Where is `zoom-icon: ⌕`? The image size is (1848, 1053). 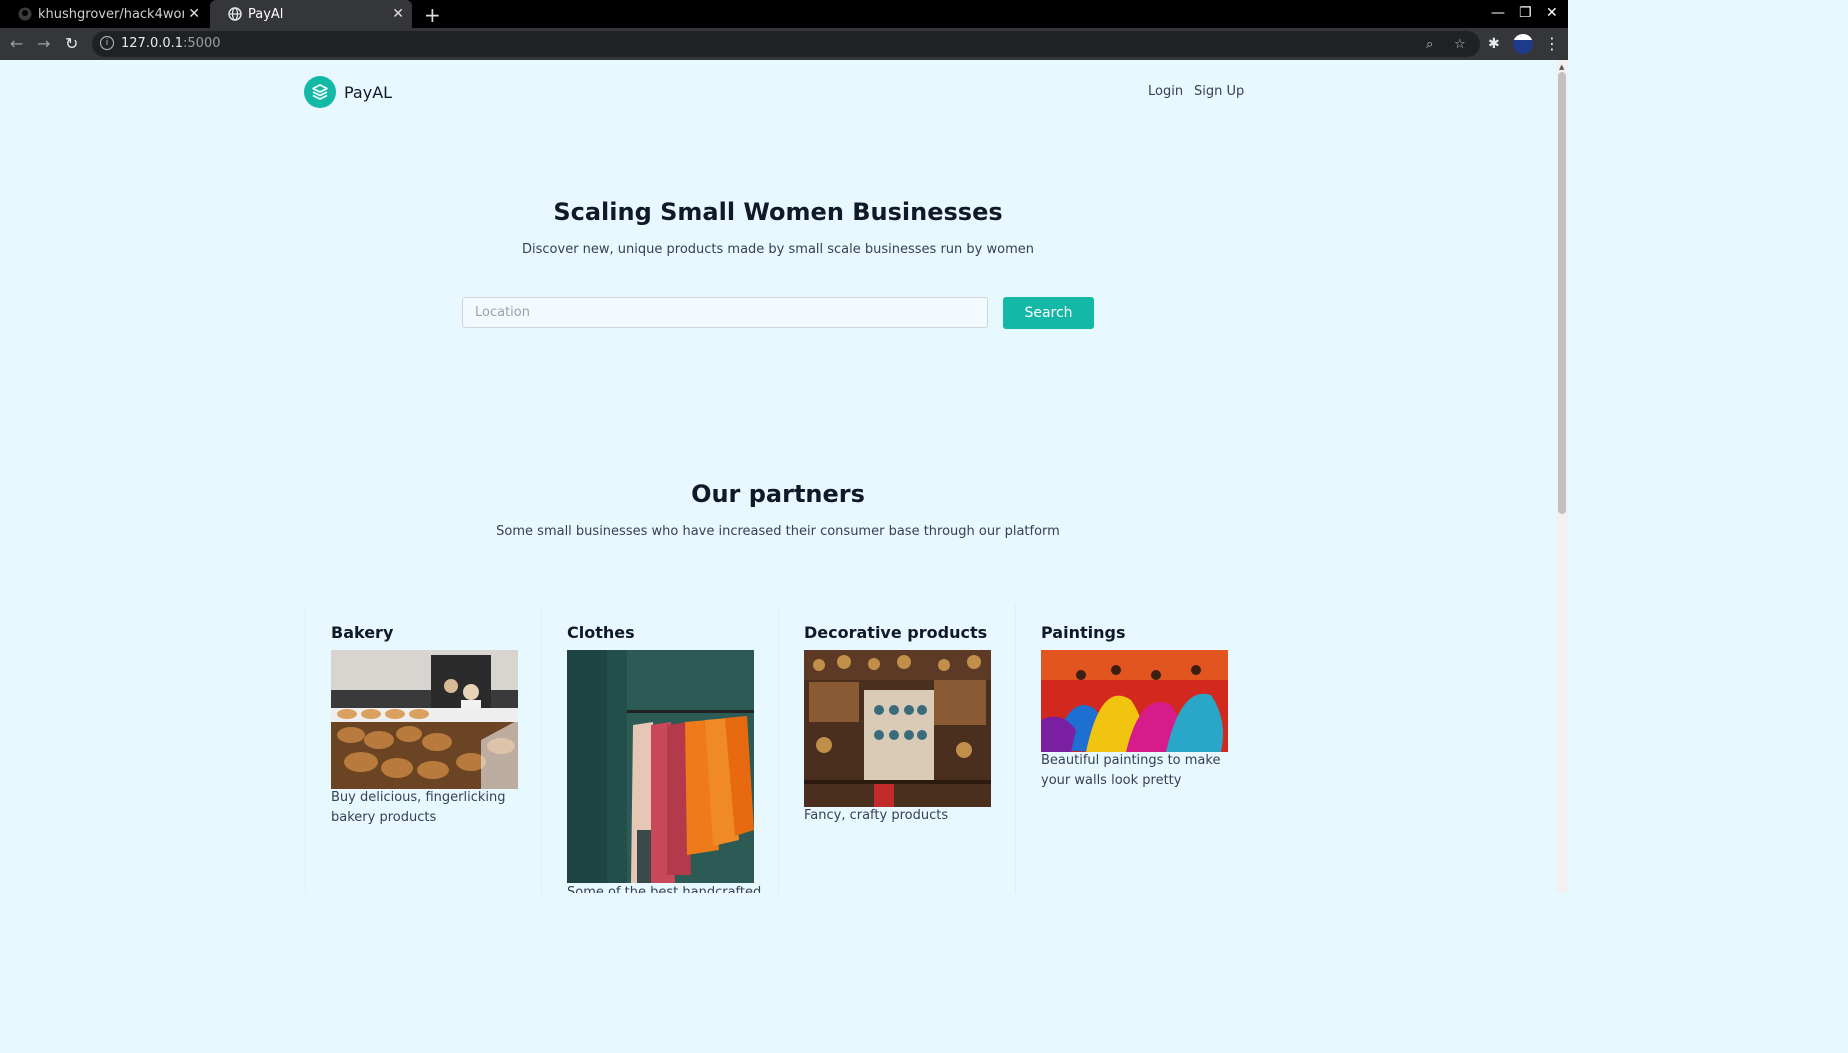
zoom-icon: ⌕ is located at coordinates (1429, 44).